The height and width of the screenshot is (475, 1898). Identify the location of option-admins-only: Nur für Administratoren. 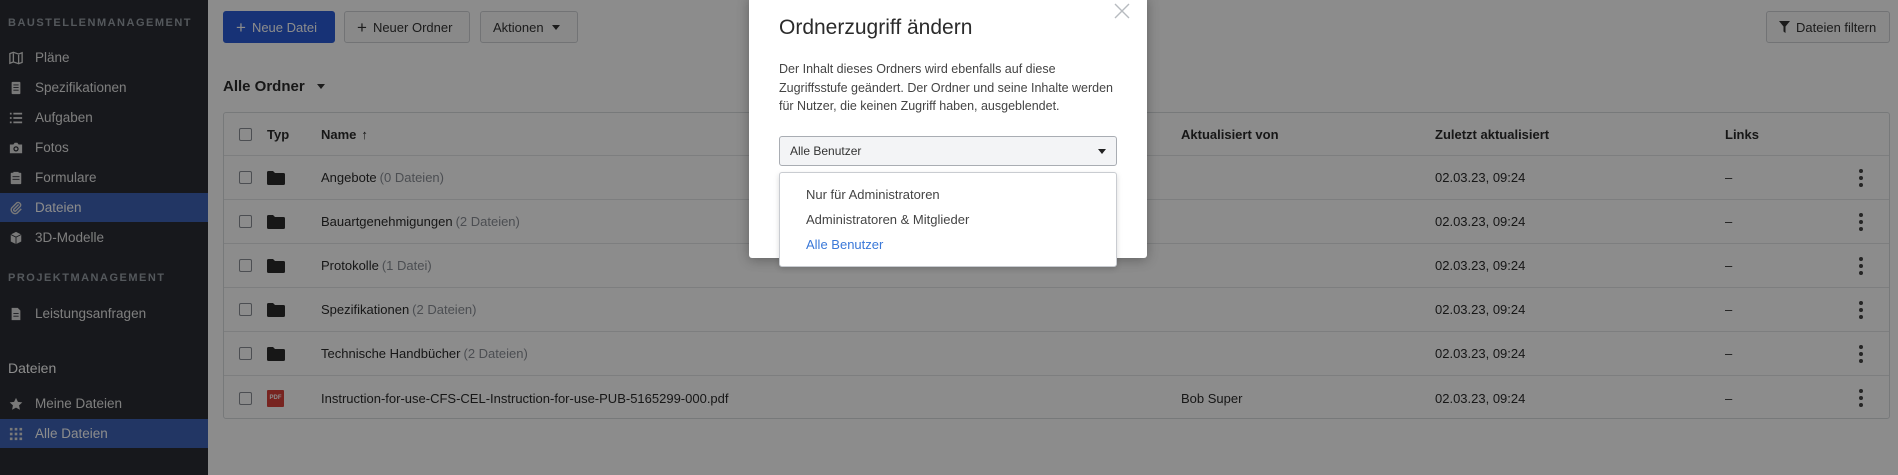
(948, 194).